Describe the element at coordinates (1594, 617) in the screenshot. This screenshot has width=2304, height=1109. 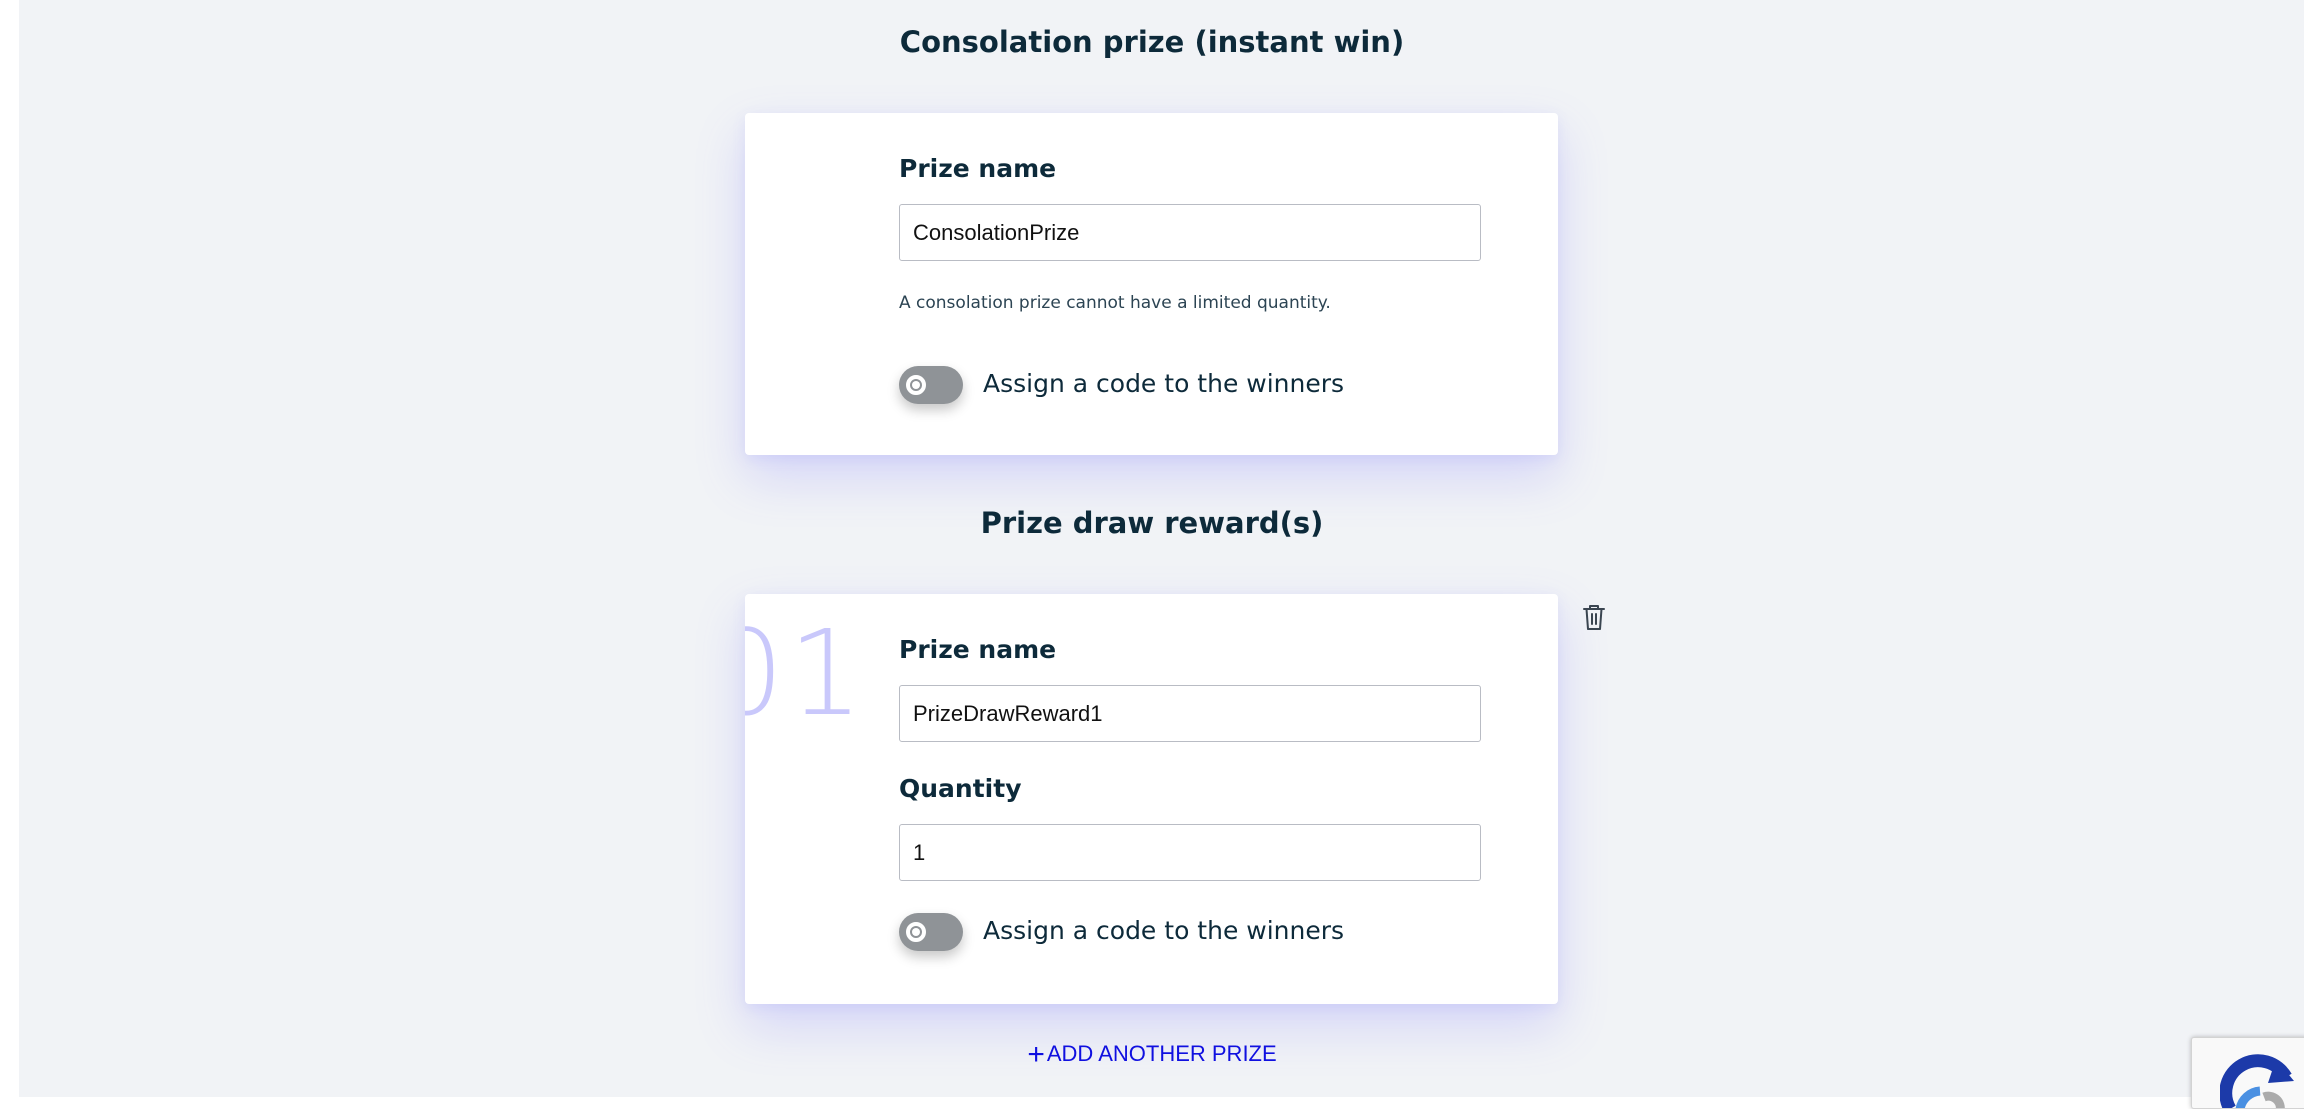
I see `trash-icon` at that location.